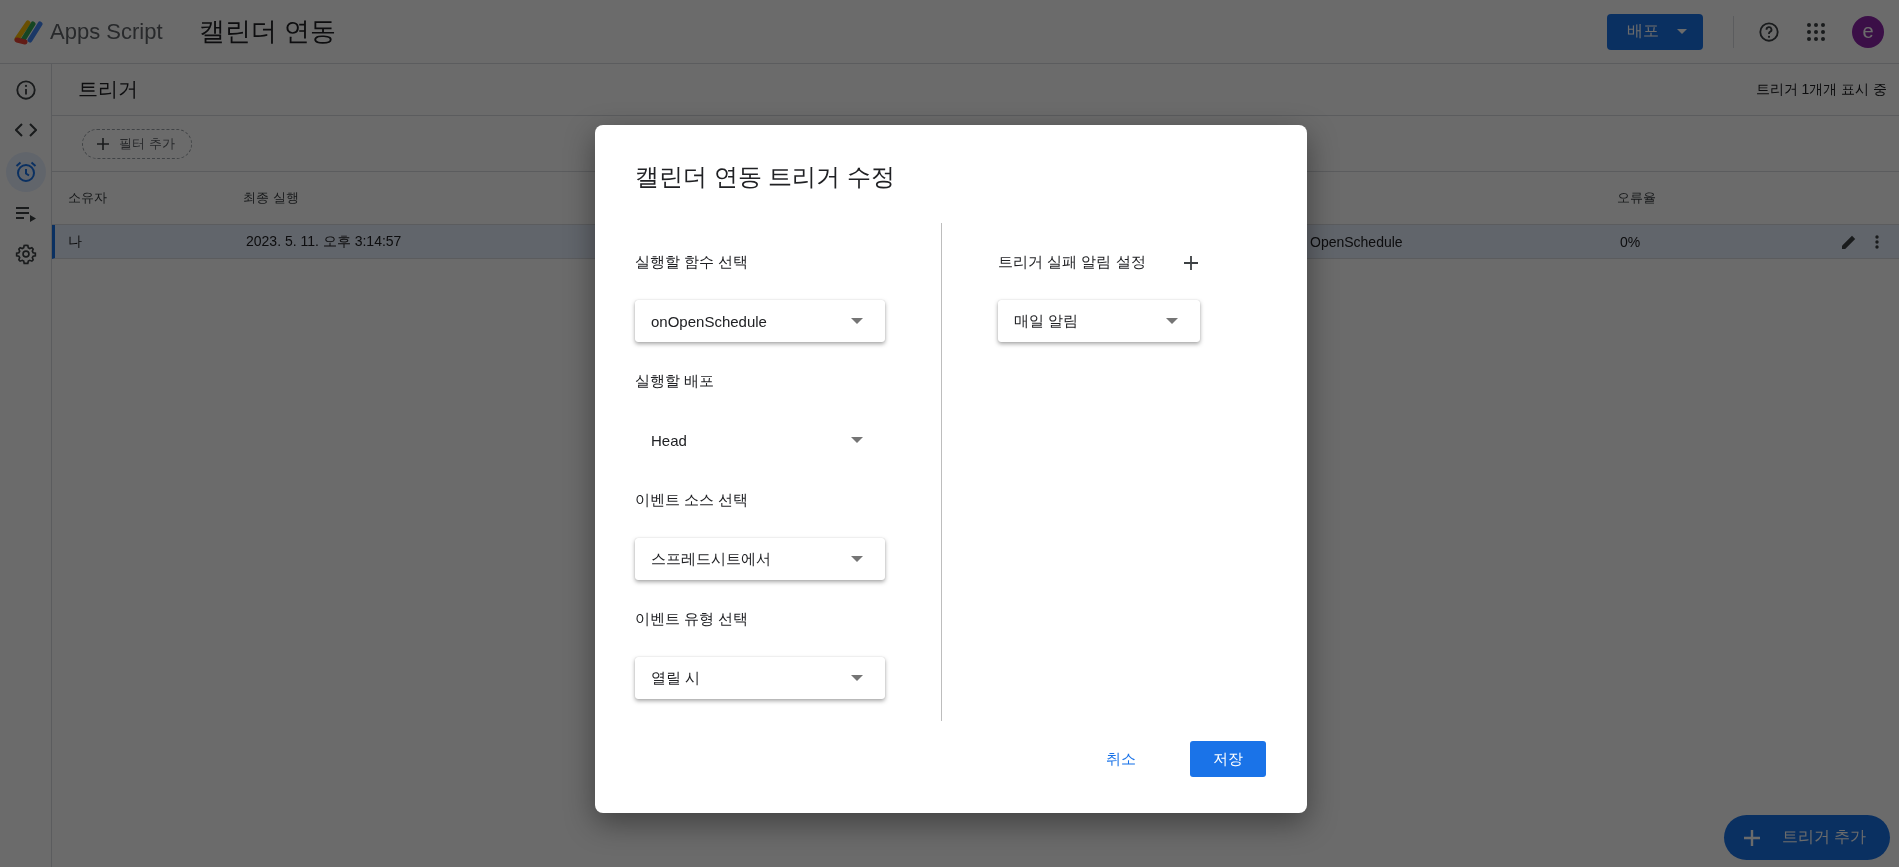  What do you see at coordinates (765, 177) in the screenshot?
I see `dialog-title: 캘린더 연동 트리거 수정` at bounding box center [765, 177].